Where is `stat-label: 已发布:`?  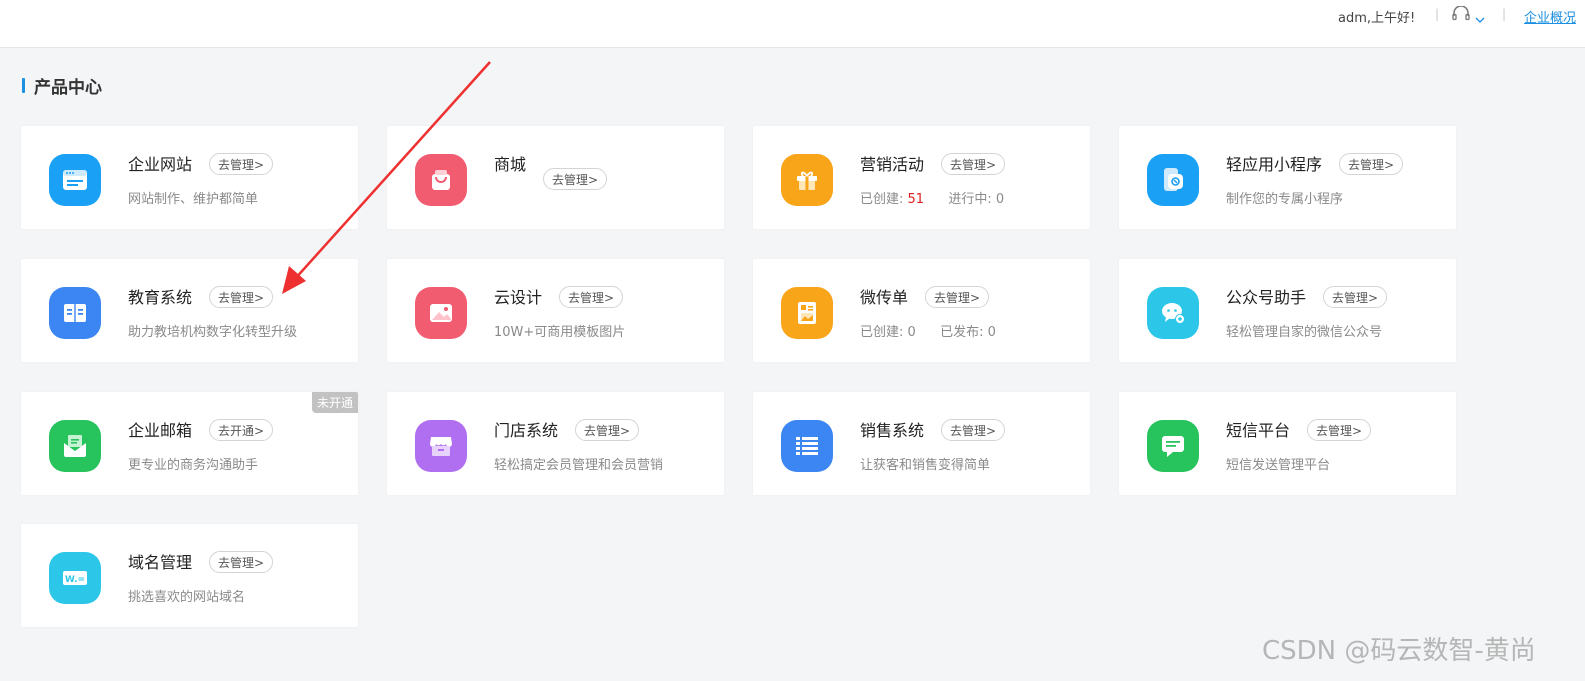
stat-label: 已发布: is located at coordinates (962, 332).